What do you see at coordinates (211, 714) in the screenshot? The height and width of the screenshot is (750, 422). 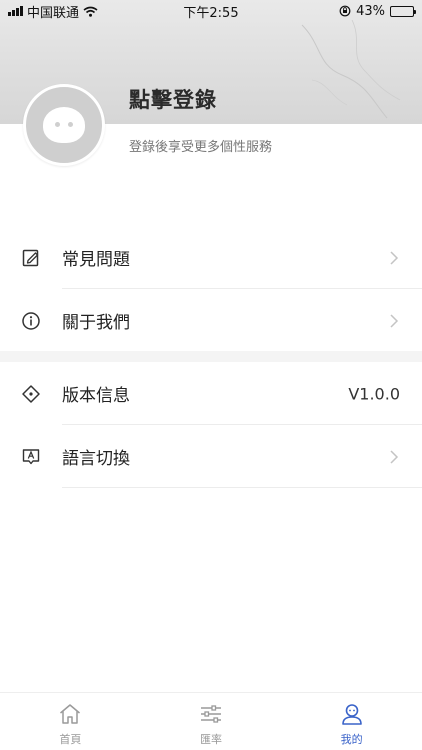 I see `sliders-icon` at bounding box center [211, 714].